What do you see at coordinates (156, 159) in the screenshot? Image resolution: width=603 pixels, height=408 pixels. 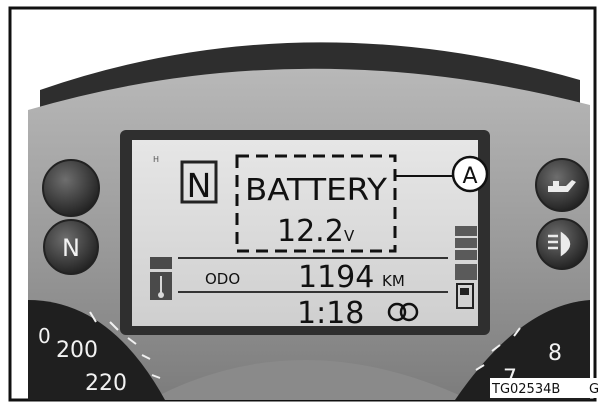 I see `gear-superscript: H` at bounding box center [156, 159].